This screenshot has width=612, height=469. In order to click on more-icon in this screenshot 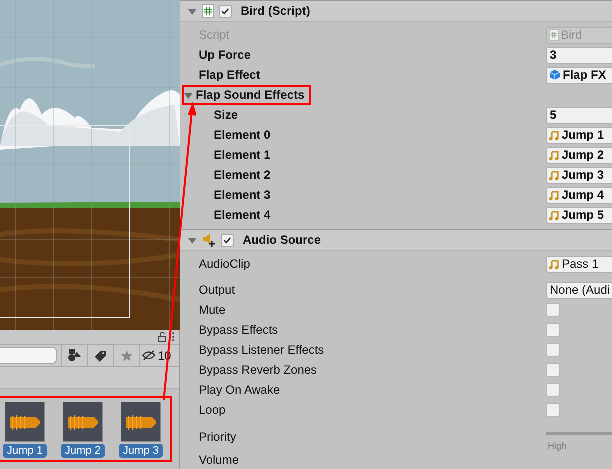, I will do `click(173, 337)`.